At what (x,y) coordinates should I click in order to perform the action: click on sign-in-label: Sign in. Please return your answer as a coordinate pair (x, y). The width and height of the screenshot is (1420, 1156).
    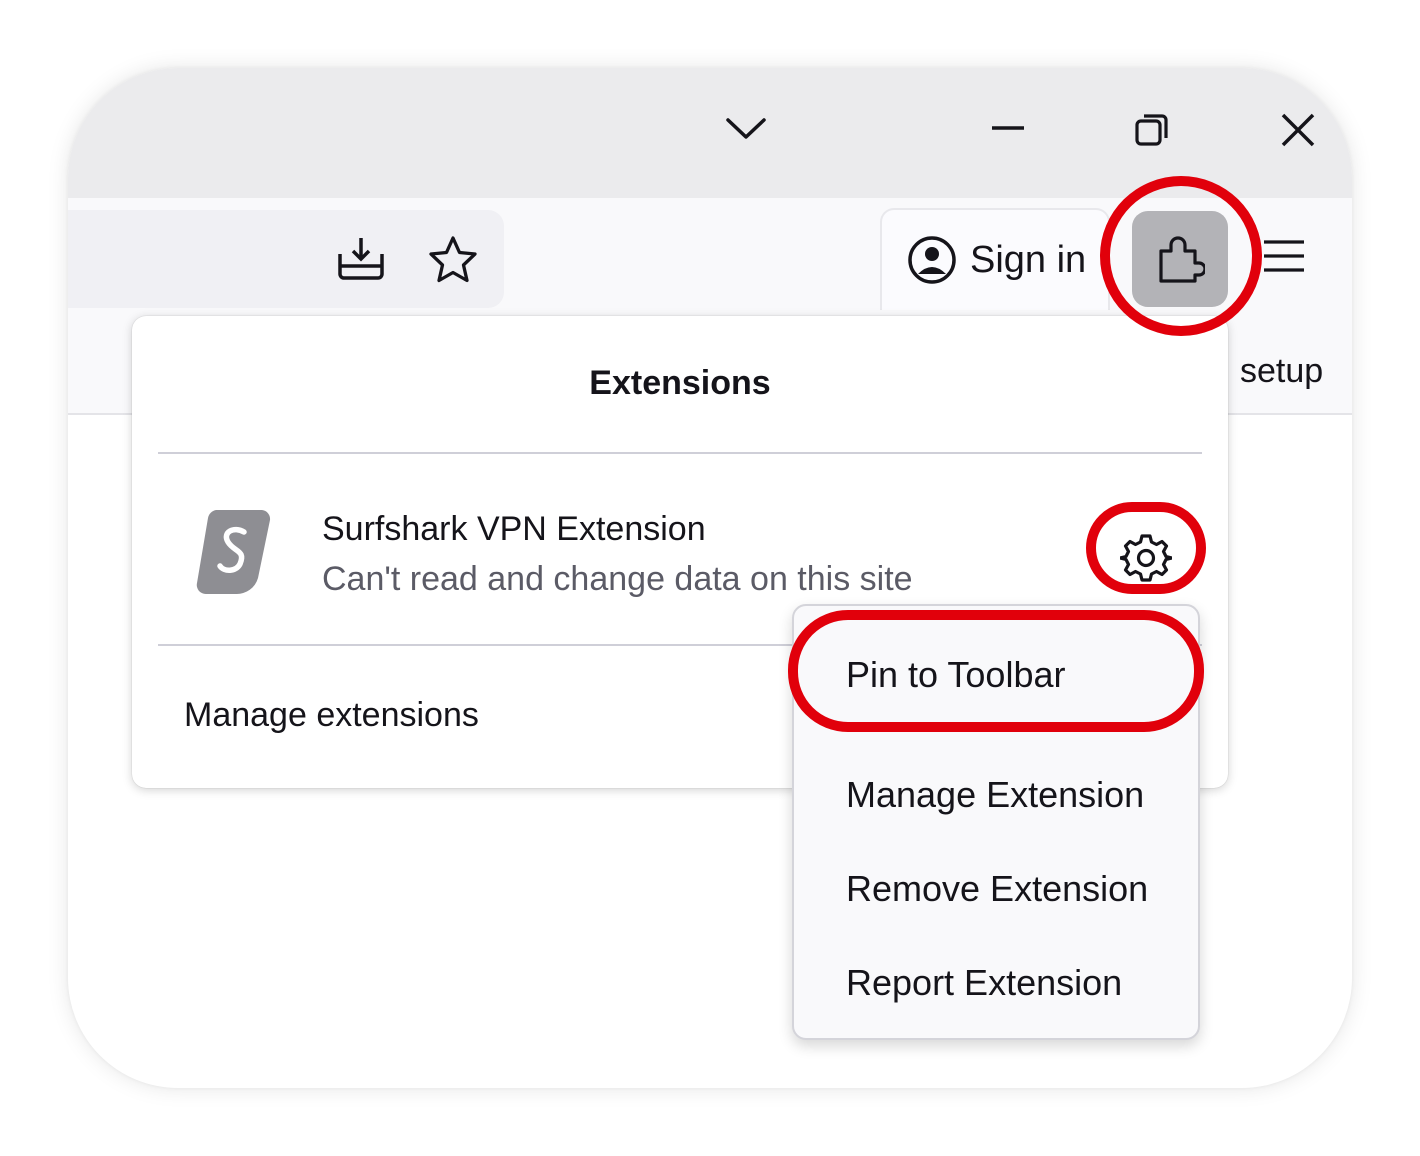
    Looking at the image, I should click on (1028, 259).